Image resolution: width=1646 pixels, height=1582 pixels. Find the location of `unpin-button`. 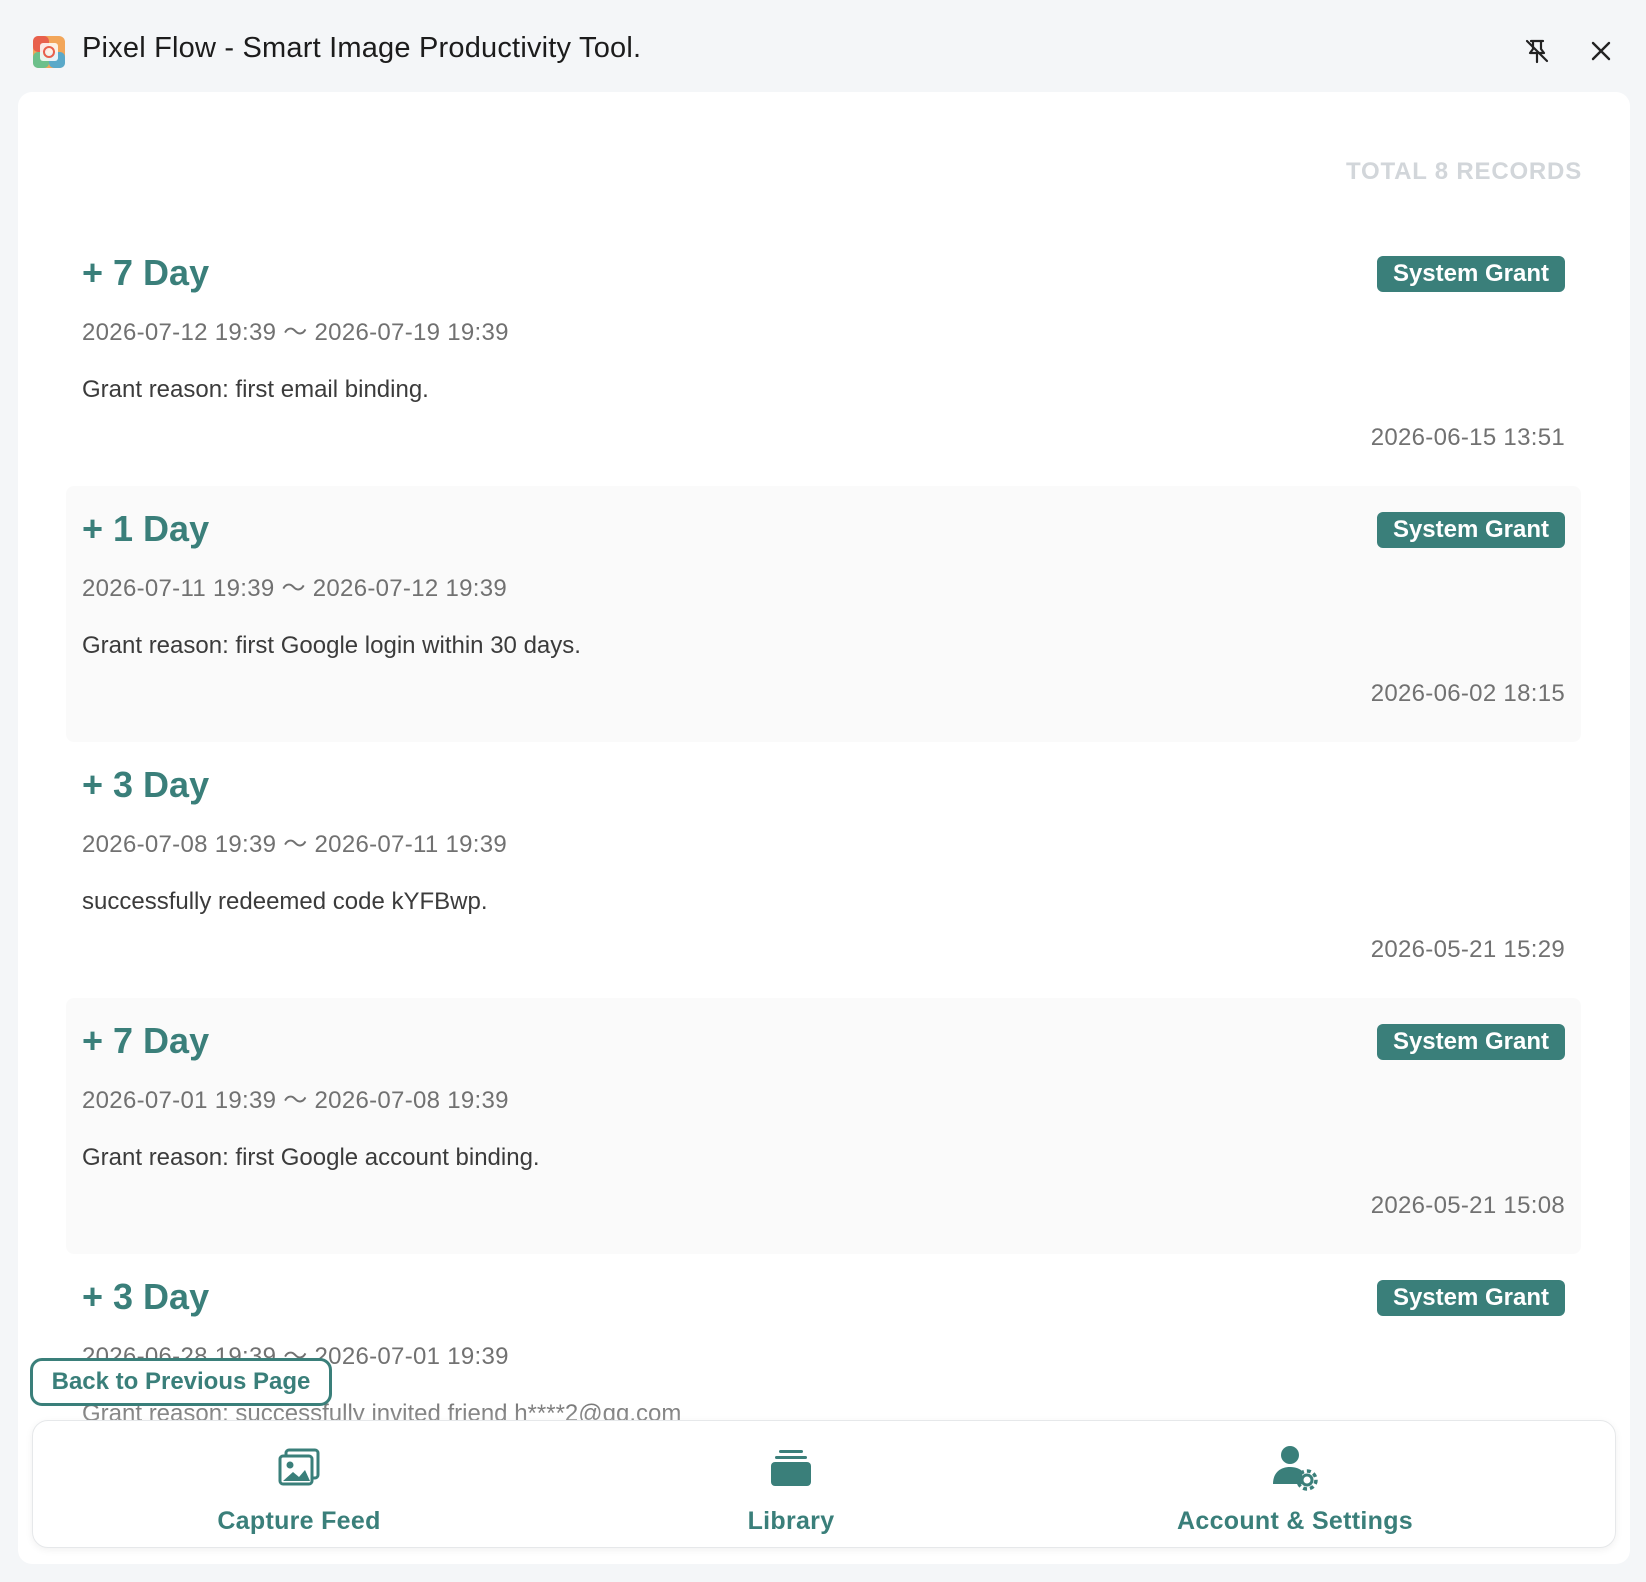

unpin-button is located at coordinates (1537, 51).